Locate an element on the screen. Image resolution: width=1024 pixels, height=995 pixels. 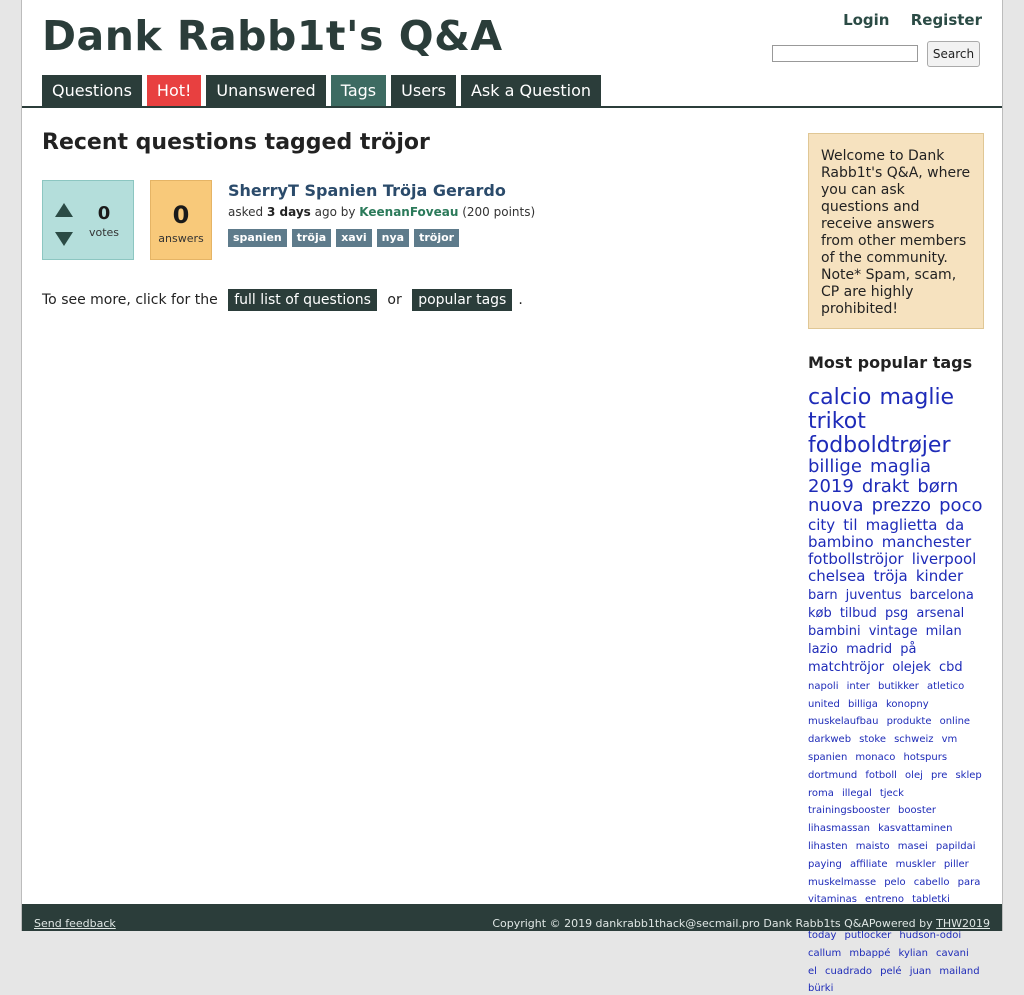
popular-tag-link: kinder is located at coordinates (939, 576).